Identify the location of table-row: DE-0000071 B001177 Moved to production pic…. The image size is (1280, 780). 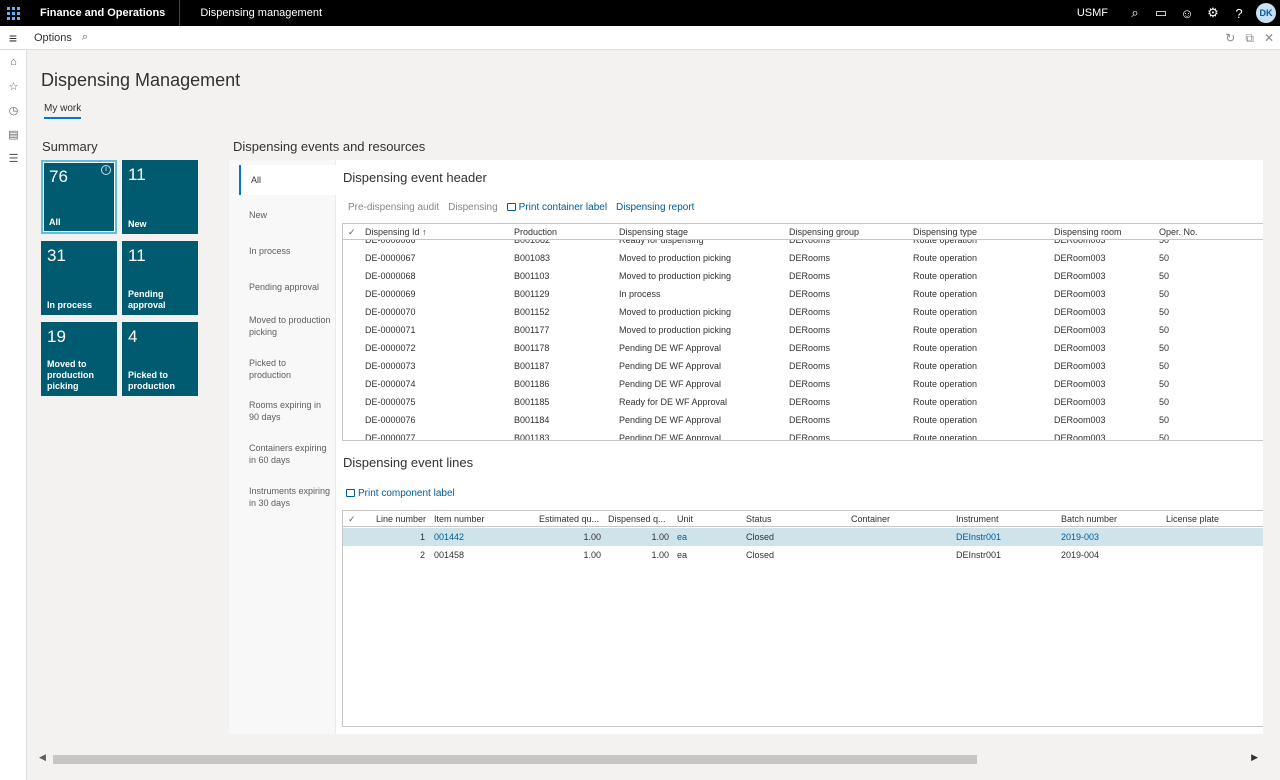
(803, 330).